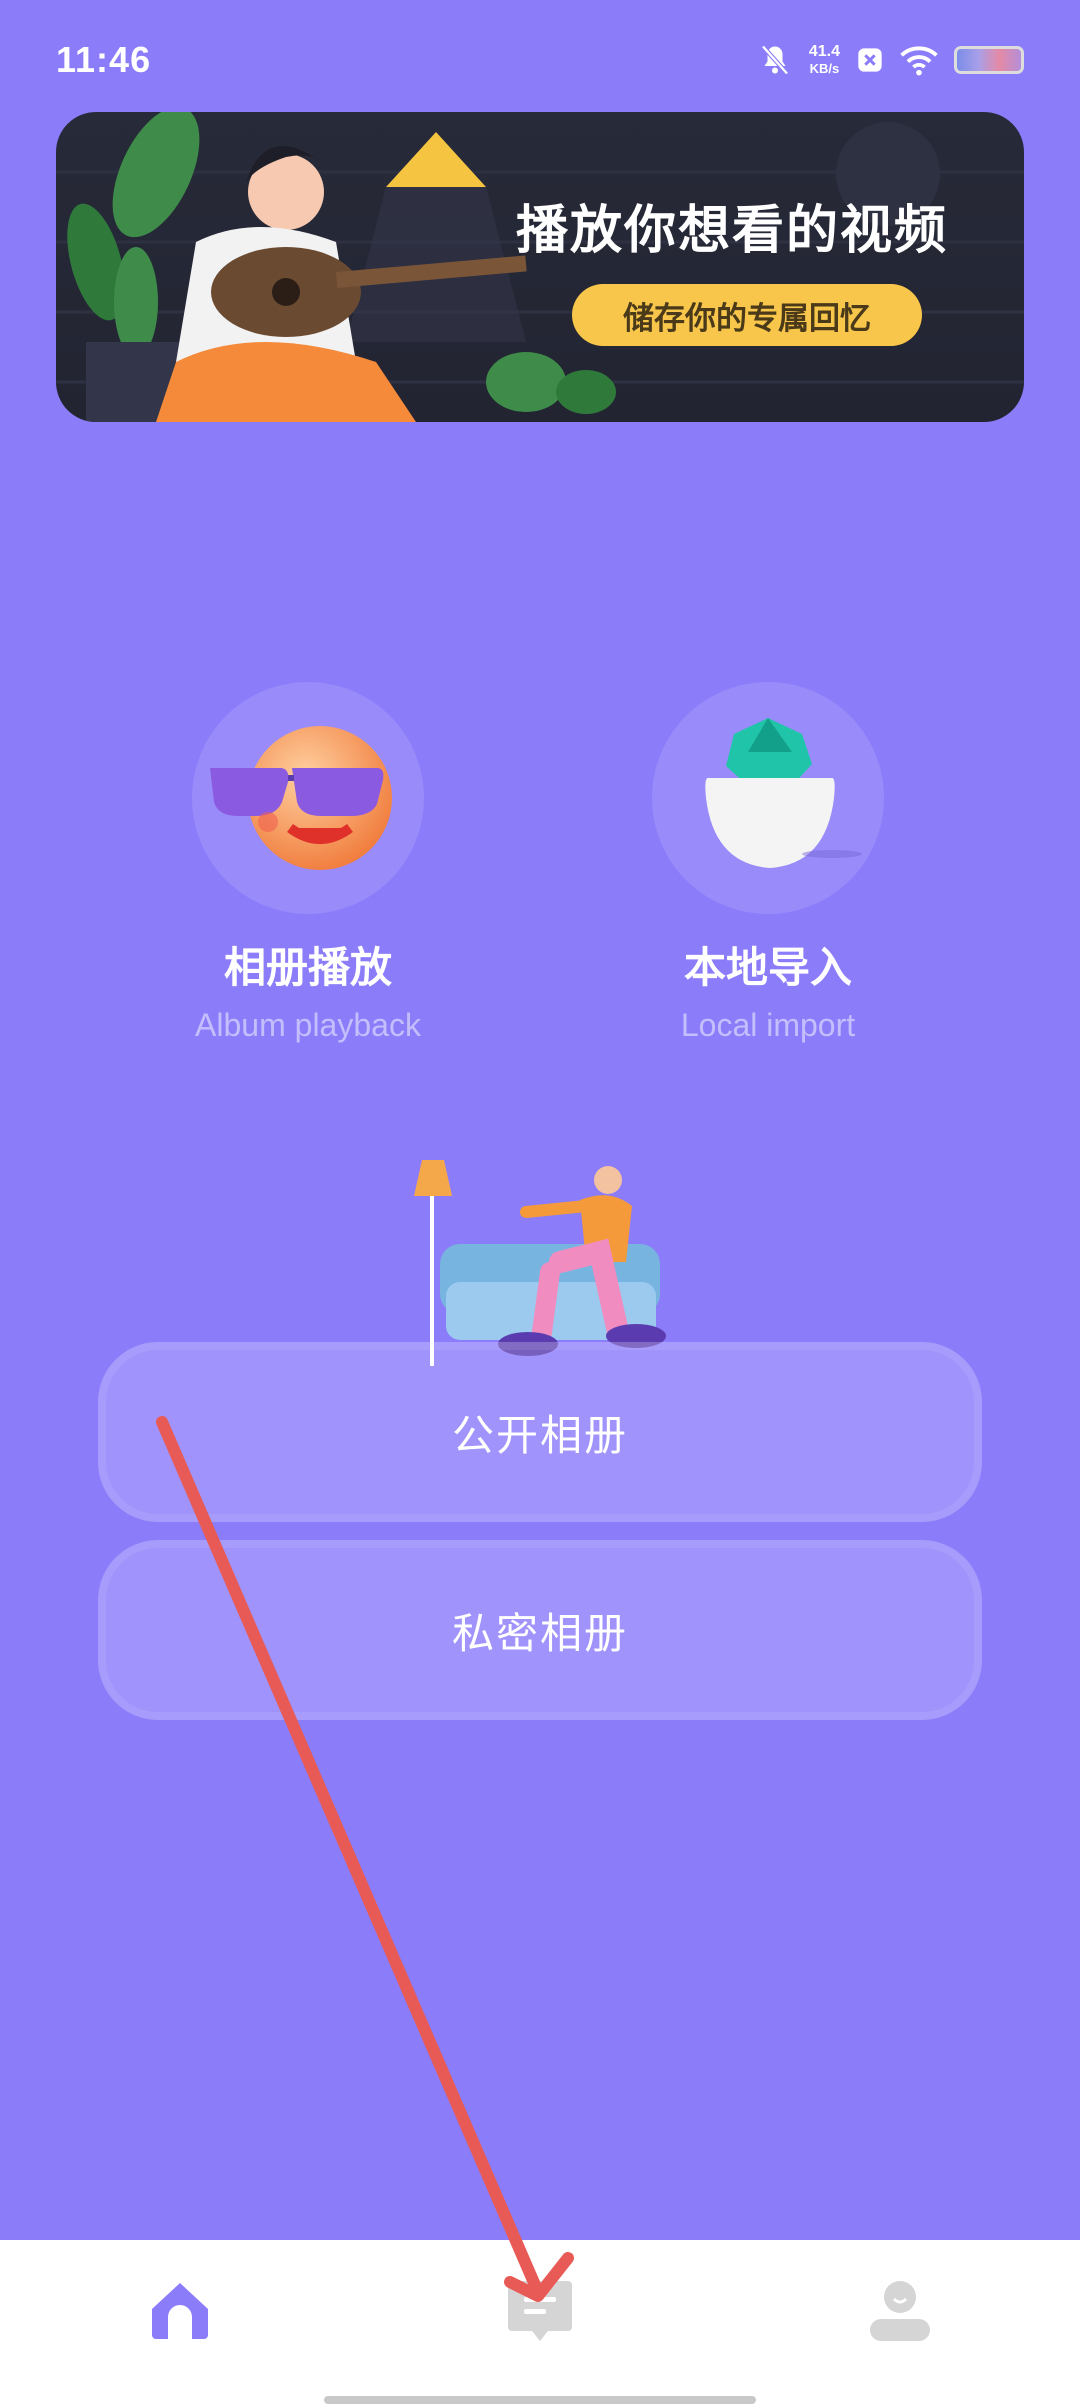 The image size is (1080, 2408). Describe the element at coordinates (919, 61) in the screenshot. I see `wifi-icon` at that location.